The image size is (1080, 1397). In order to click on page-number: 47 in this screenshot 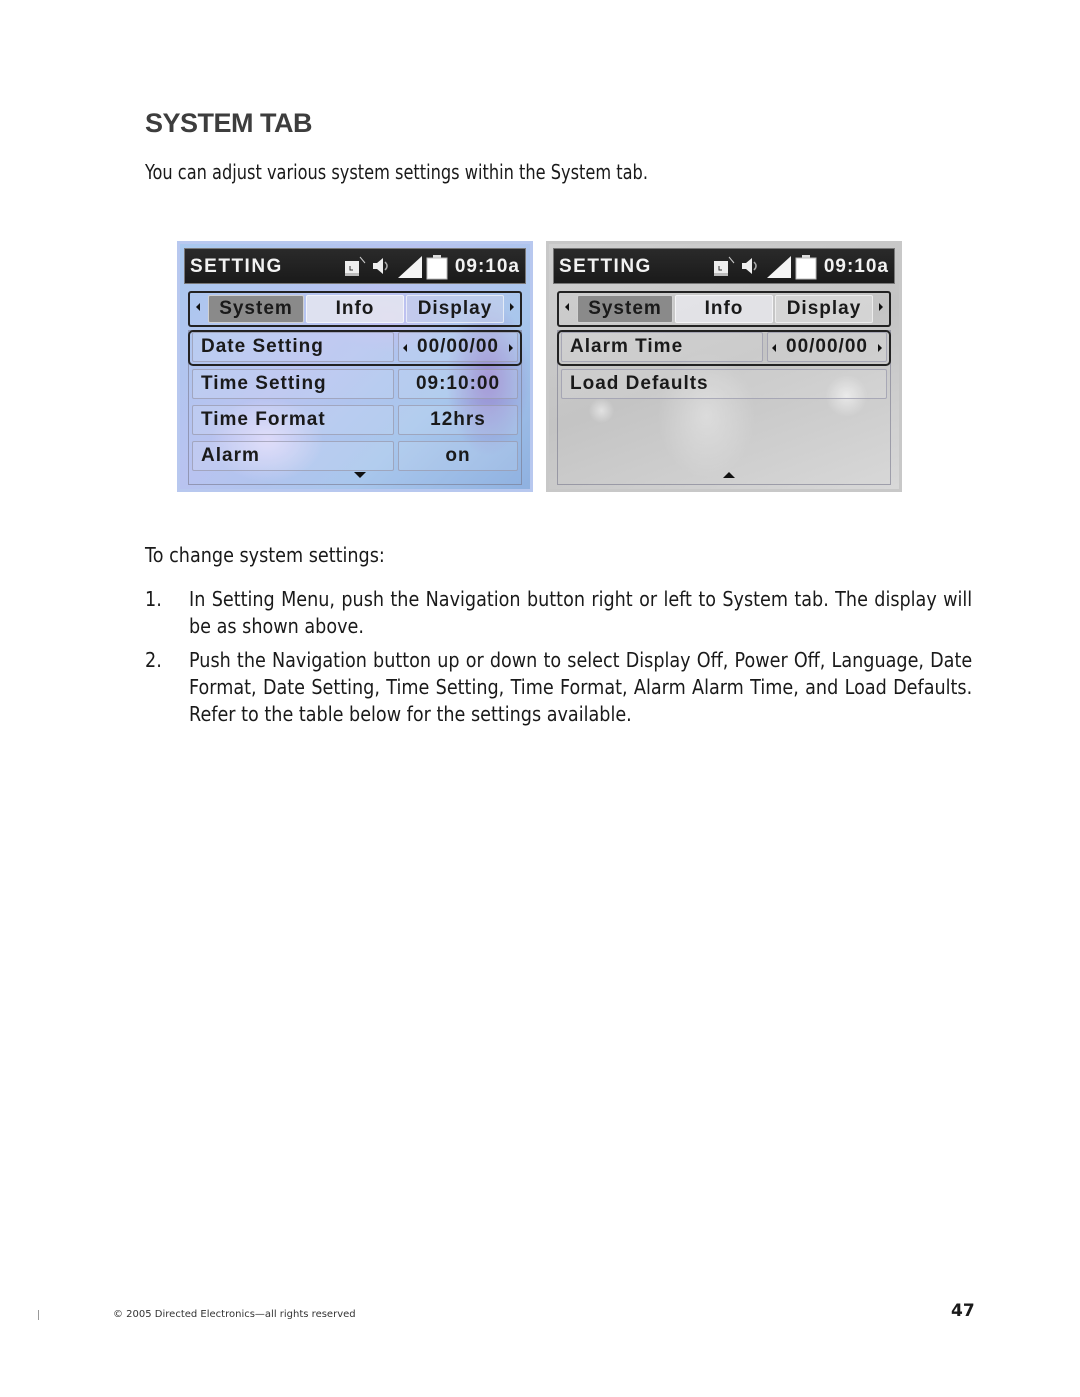, I will do `click(963, 1311)`.